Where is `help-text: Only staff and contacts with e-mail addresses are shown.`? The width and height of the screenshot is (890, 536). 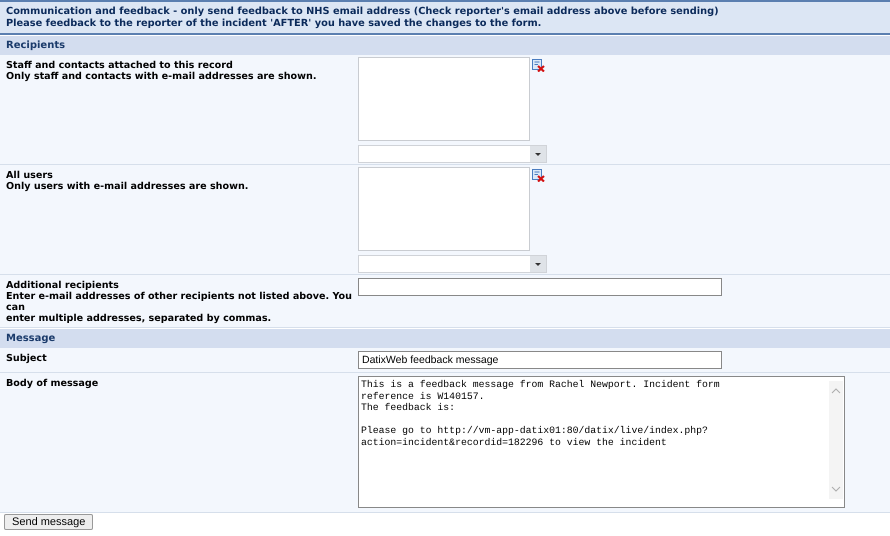 help-text: Only staff and contacts with e-mail addresses are shown. is located at coordinates (162, 76).